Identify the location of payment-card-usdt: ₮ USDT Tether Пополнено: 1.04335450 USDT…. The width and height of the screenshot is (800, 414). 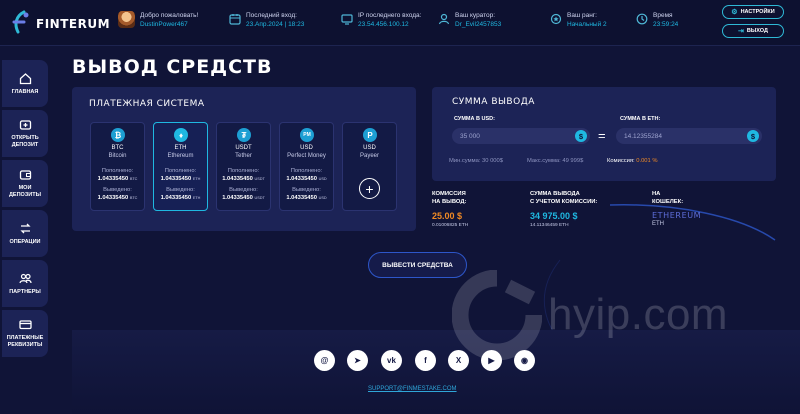
(243, 166).